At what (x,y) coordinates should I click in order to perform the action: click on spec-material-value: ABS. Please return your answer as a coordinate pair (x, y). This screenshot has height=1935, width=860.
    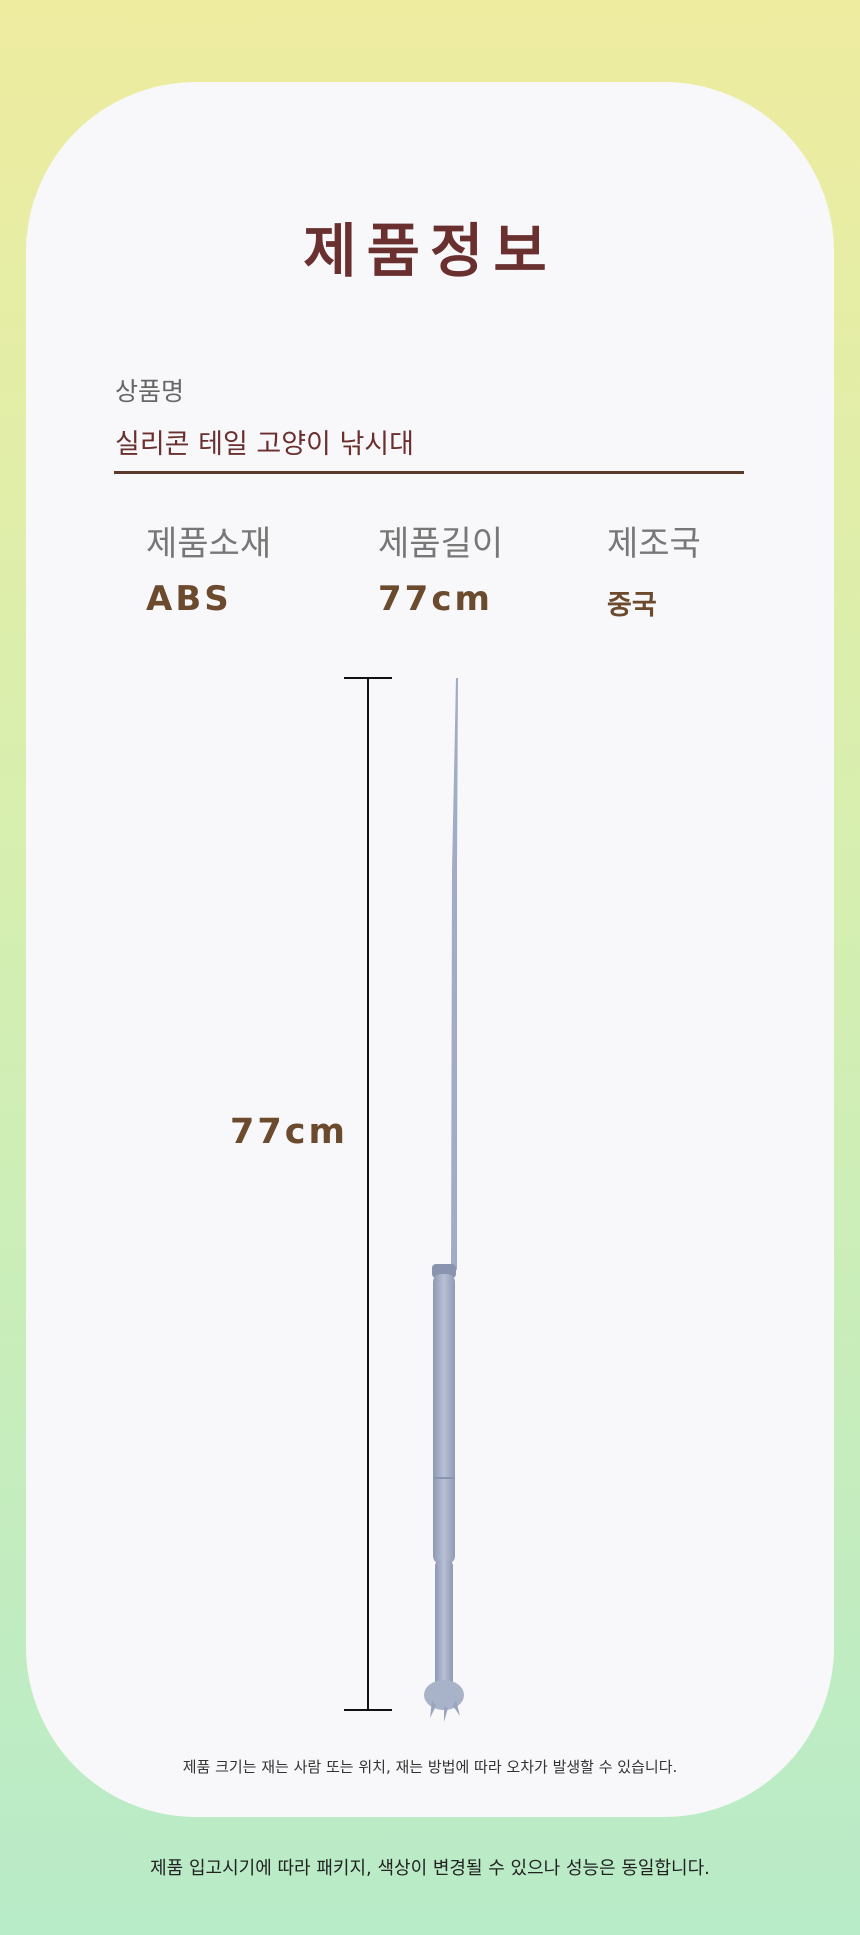
    Looking at the image, I should click on (189, 599).